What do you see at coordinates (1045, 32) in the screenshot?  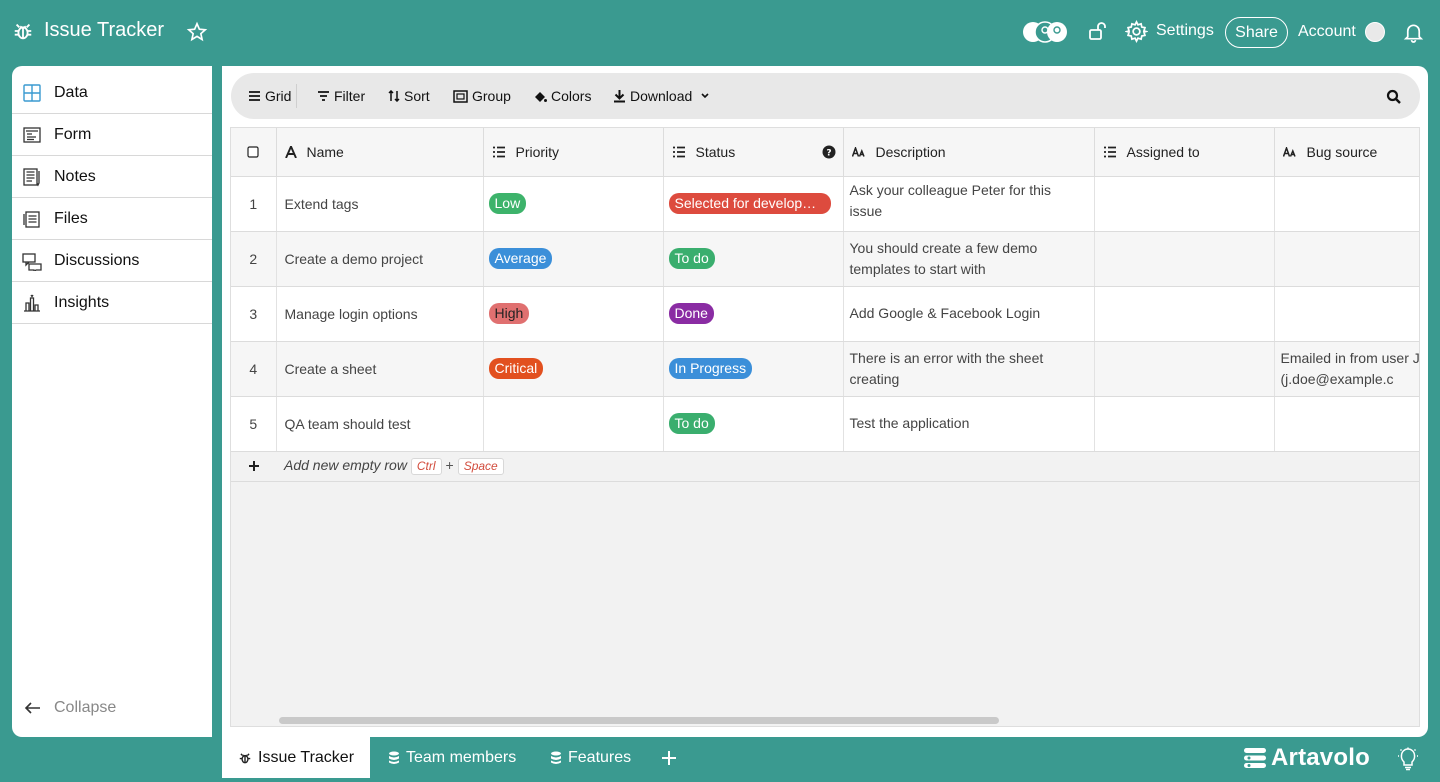 I see `collaborators-icon` at bounding box center [1045, 32].